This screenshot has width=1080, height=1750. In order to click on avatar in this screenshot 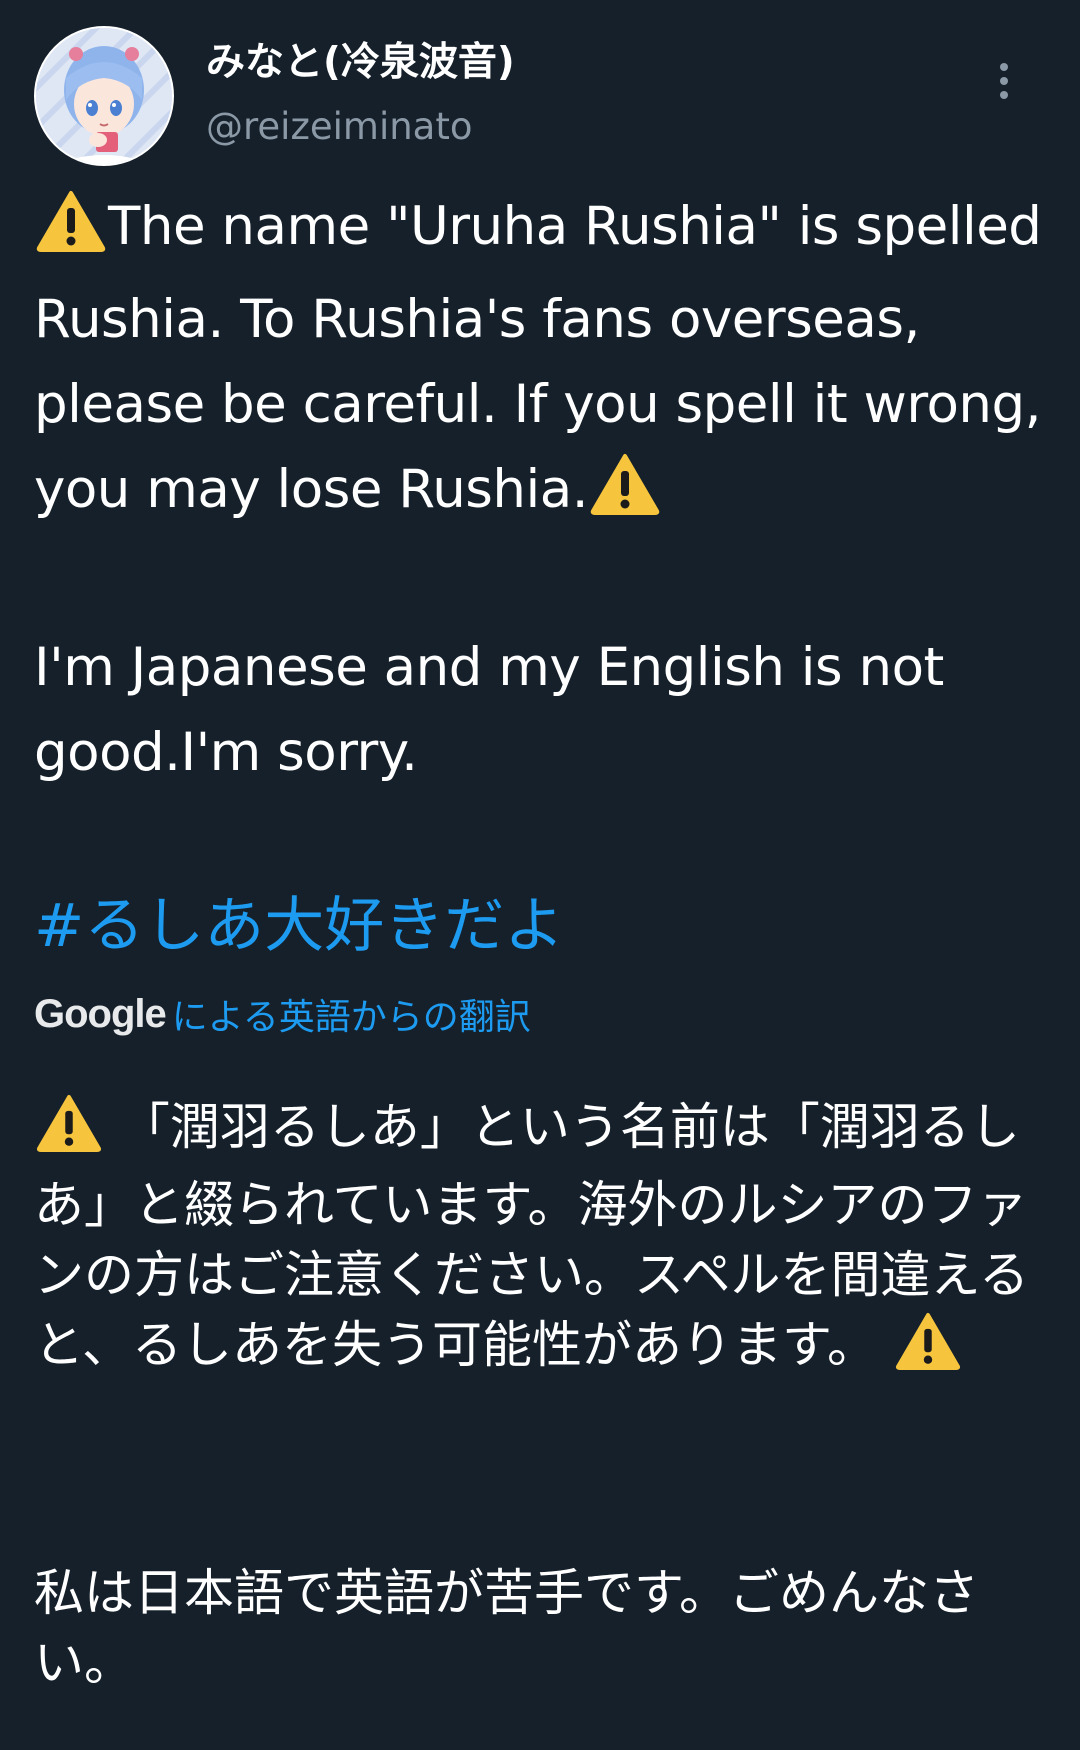, I will do `click(104, 96)`.